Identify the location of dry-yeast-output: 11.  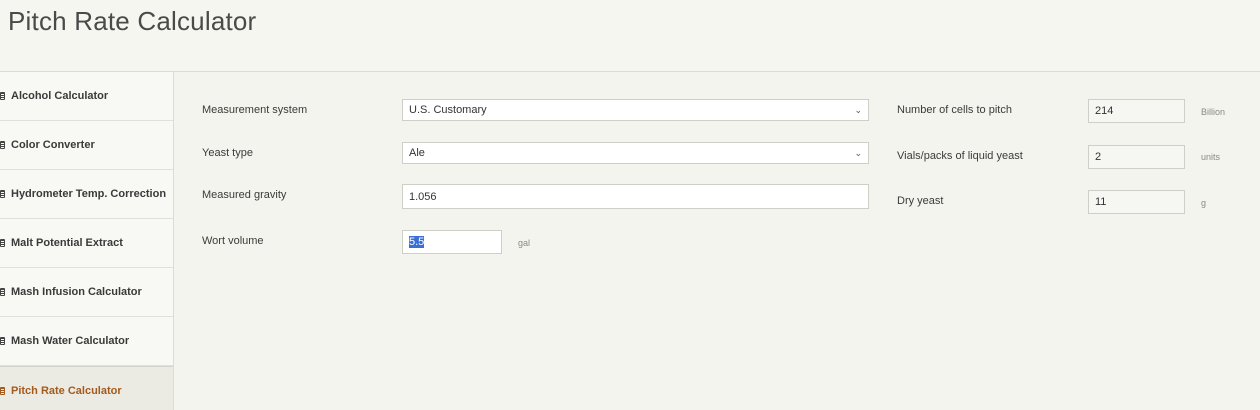
(1136, 202).